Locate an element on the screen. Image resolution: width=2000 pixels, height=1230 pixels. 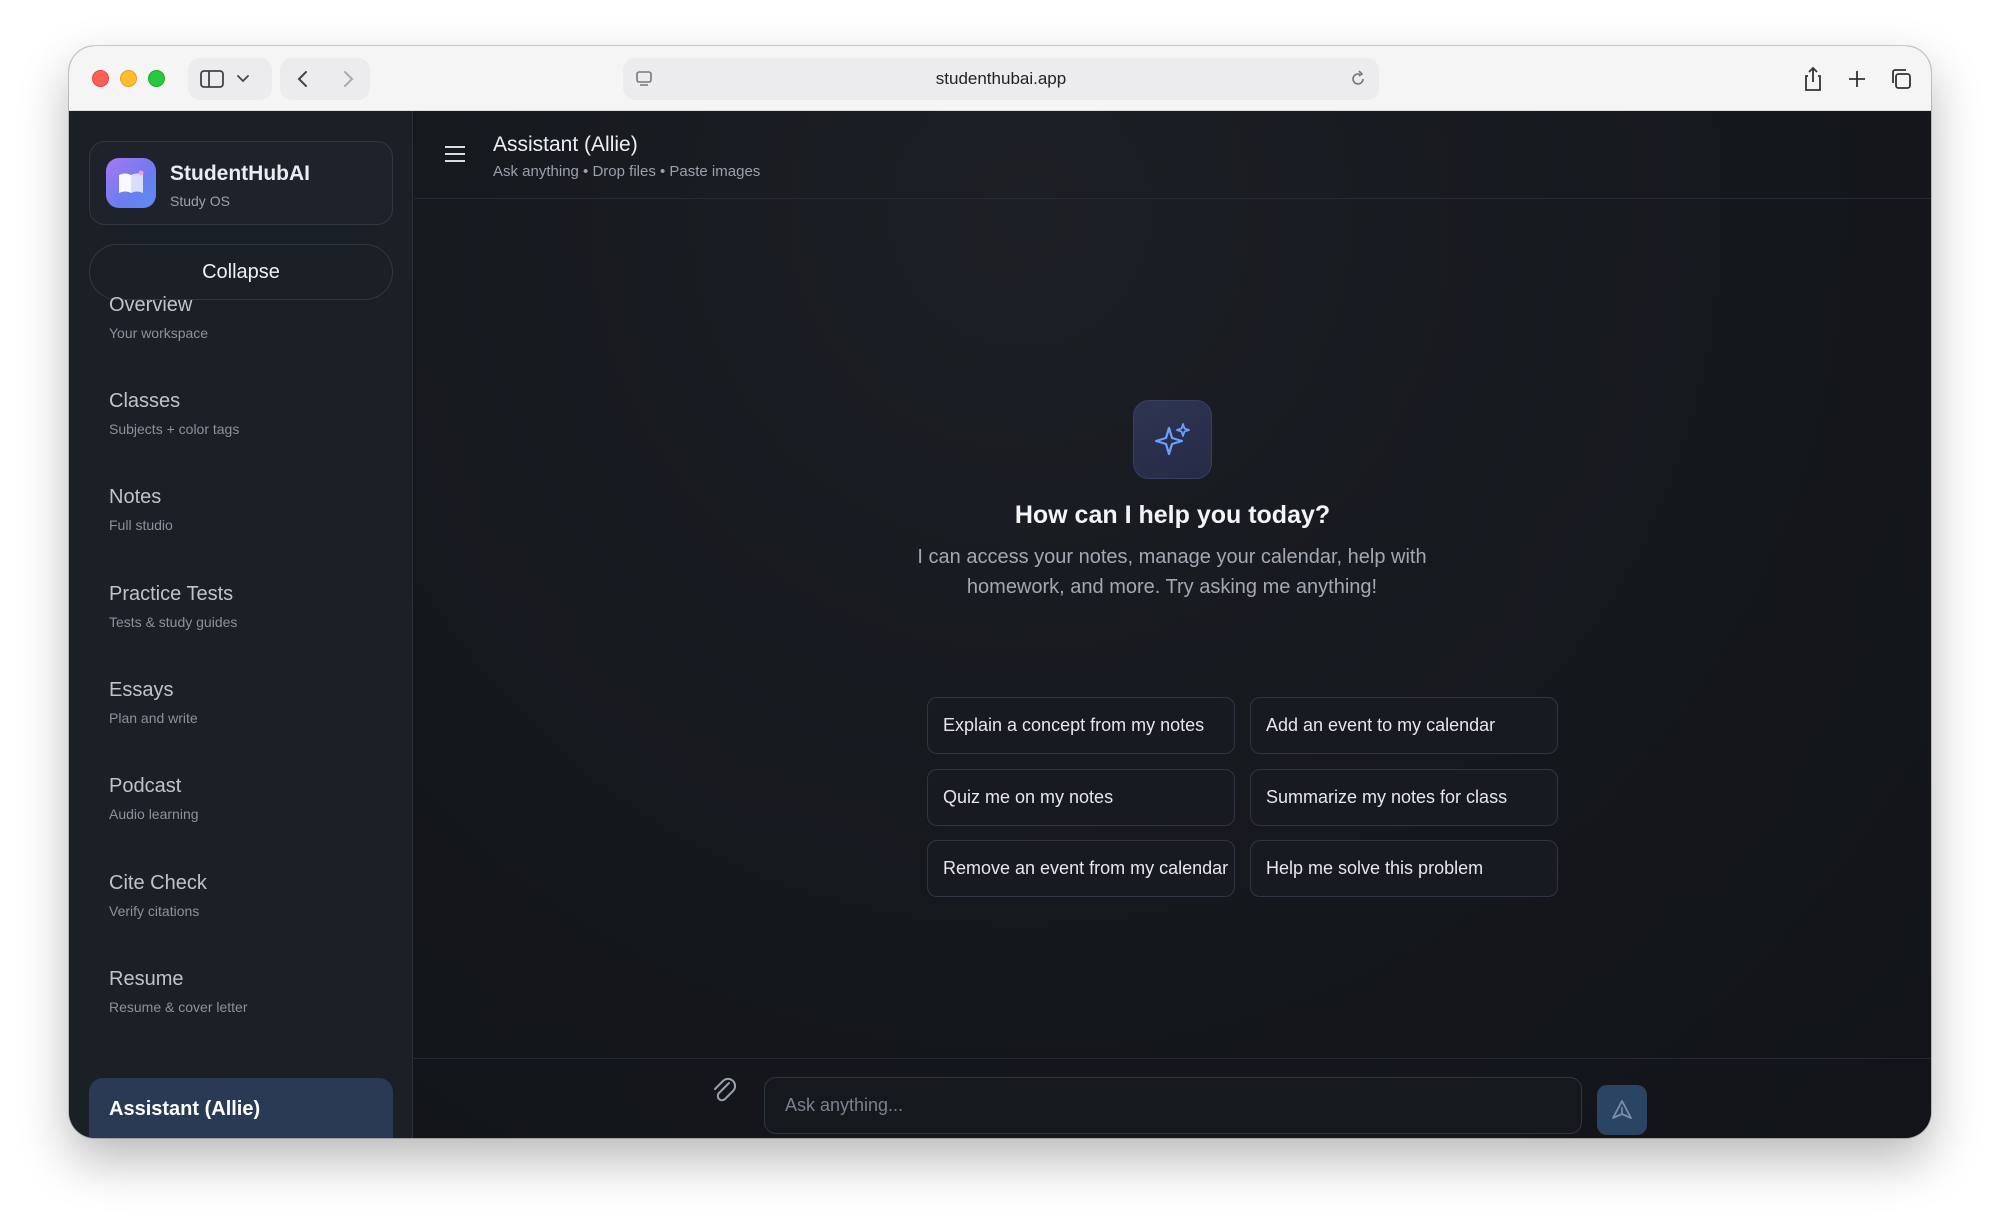
sidebar-item-notes: Notes Full studio is located at coordinates (241, 516).